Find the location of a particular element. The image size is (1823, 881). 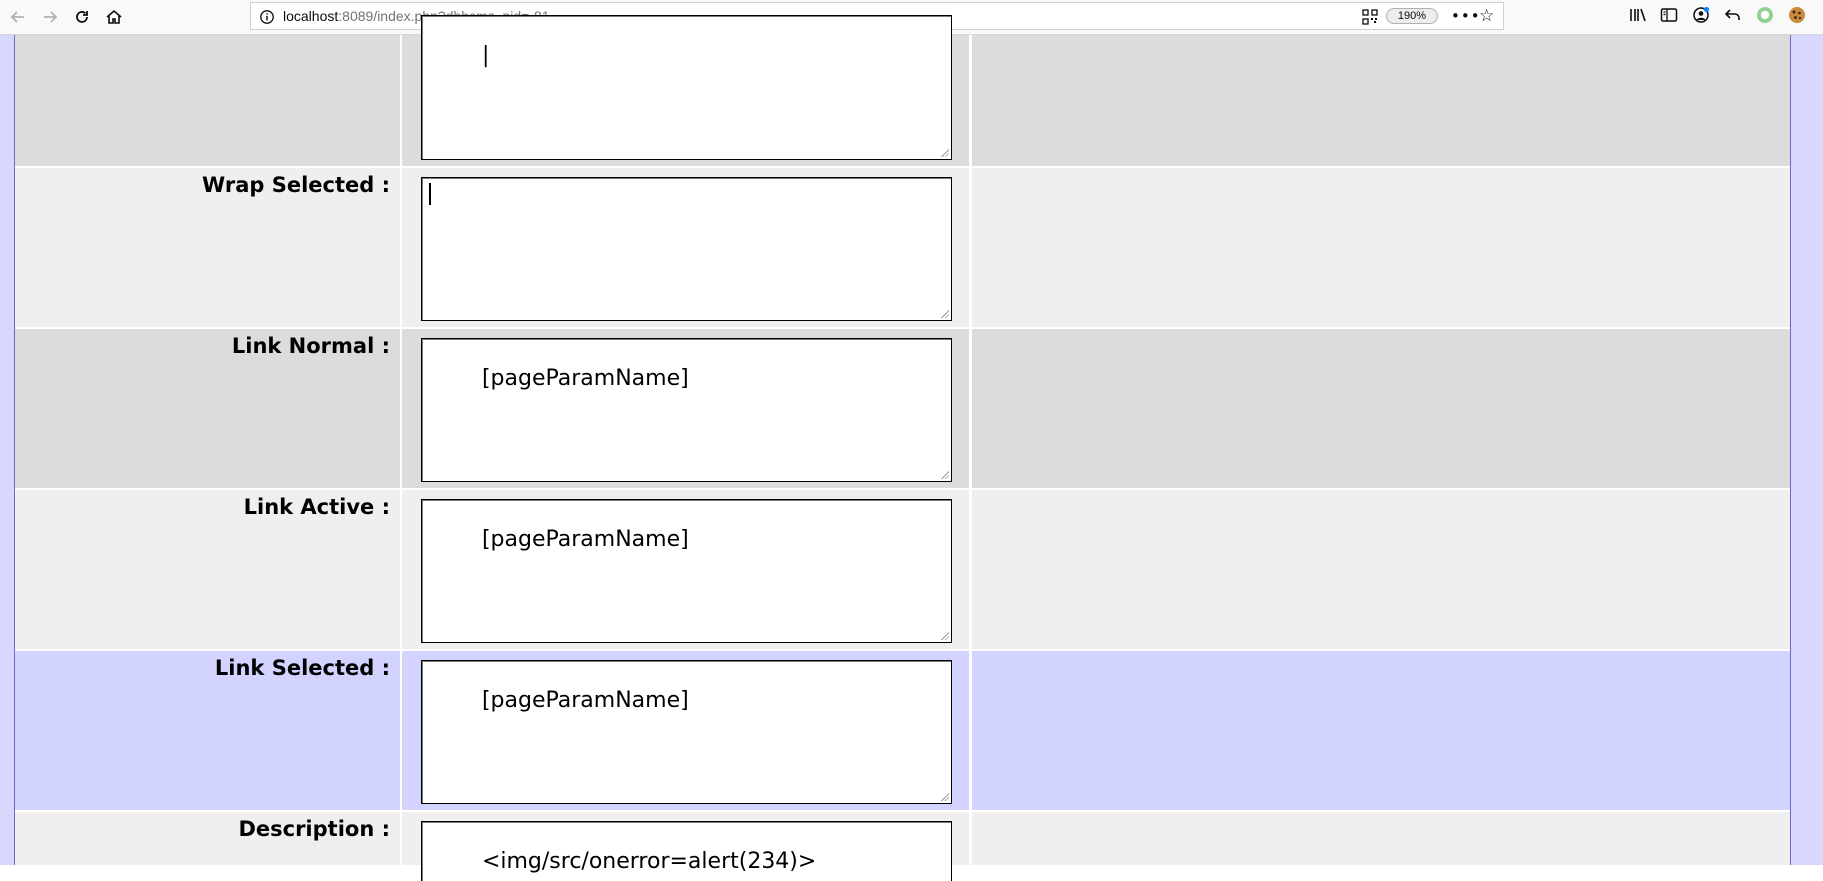

textarea-value: <img/src/onerror=alert(234)> is located at coordinates (649, 861).